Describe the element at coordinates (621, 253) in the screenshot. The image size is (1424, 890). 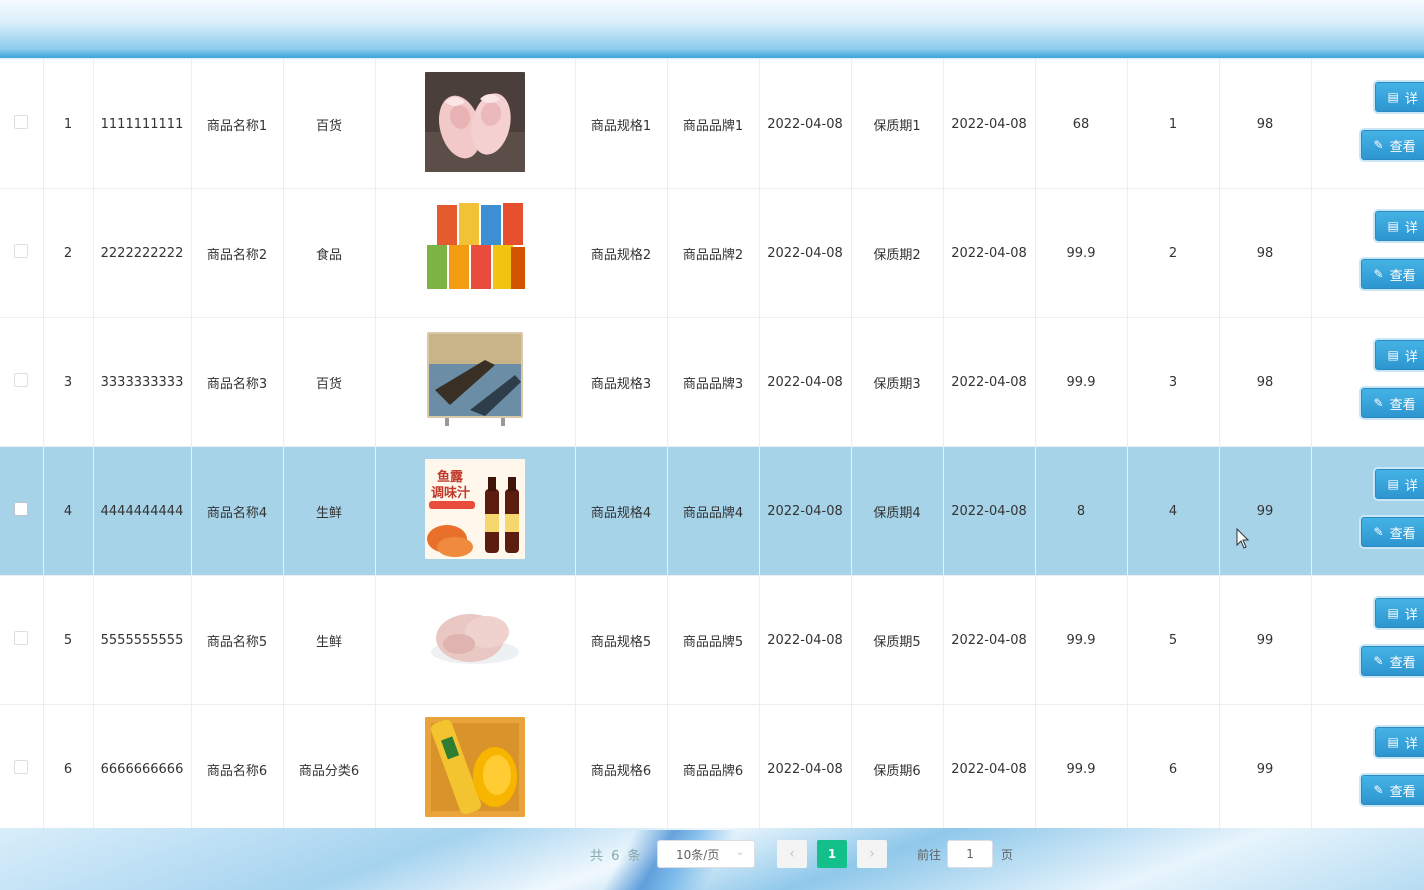
I see `cell-spec: 商品规格2` at that location.